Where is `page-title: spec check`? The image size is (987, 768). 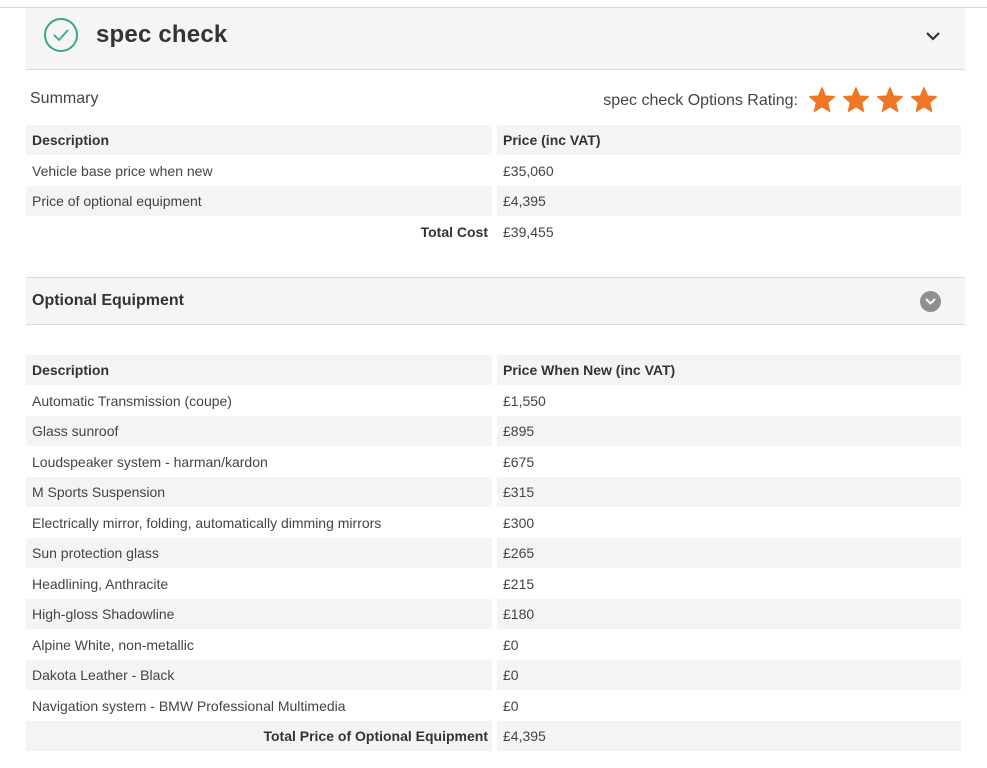 page-title: spec check is located at coordinates (162, 34).